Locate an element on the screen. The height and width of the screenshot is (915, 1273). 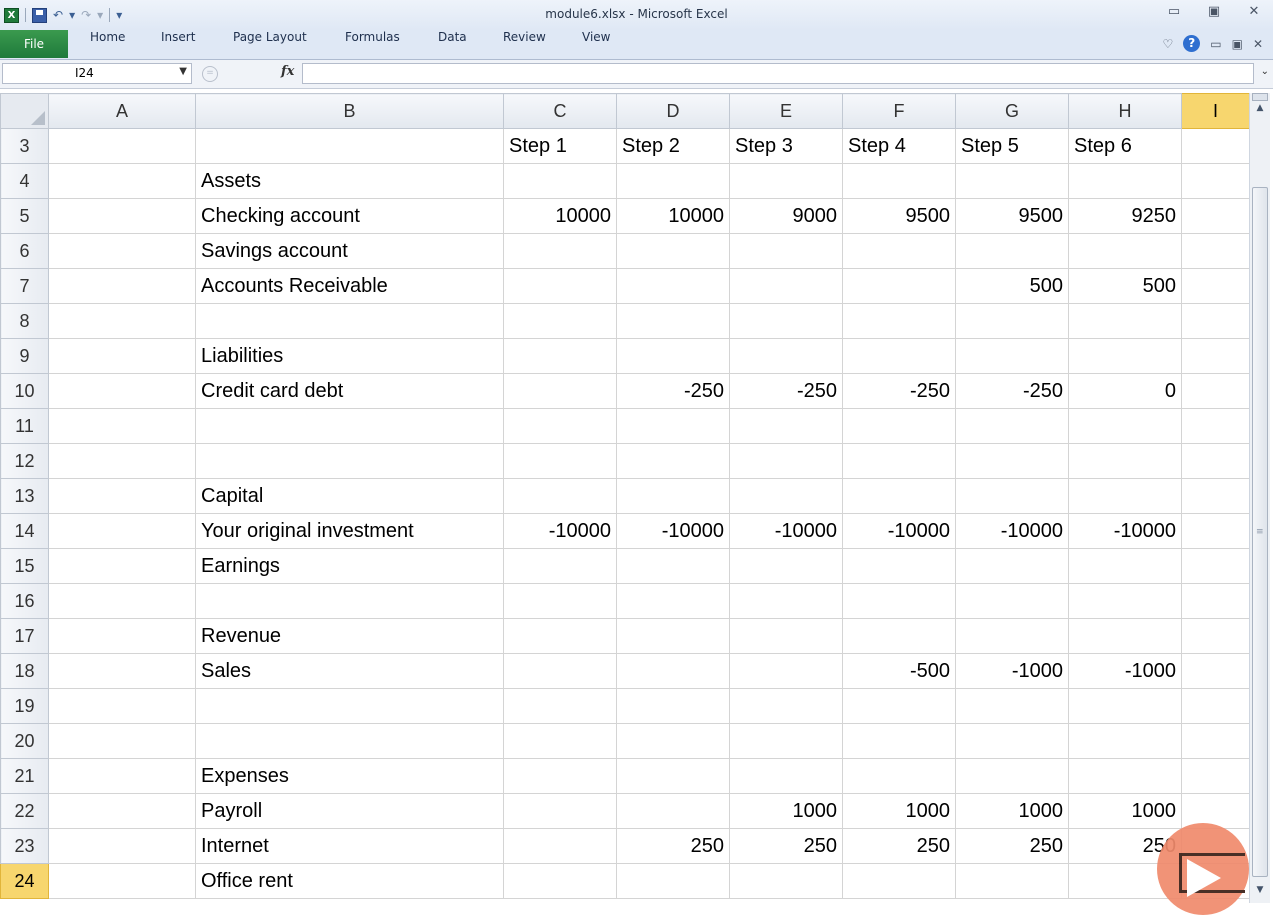
cell-c6 is located at coordinates (560, 251).